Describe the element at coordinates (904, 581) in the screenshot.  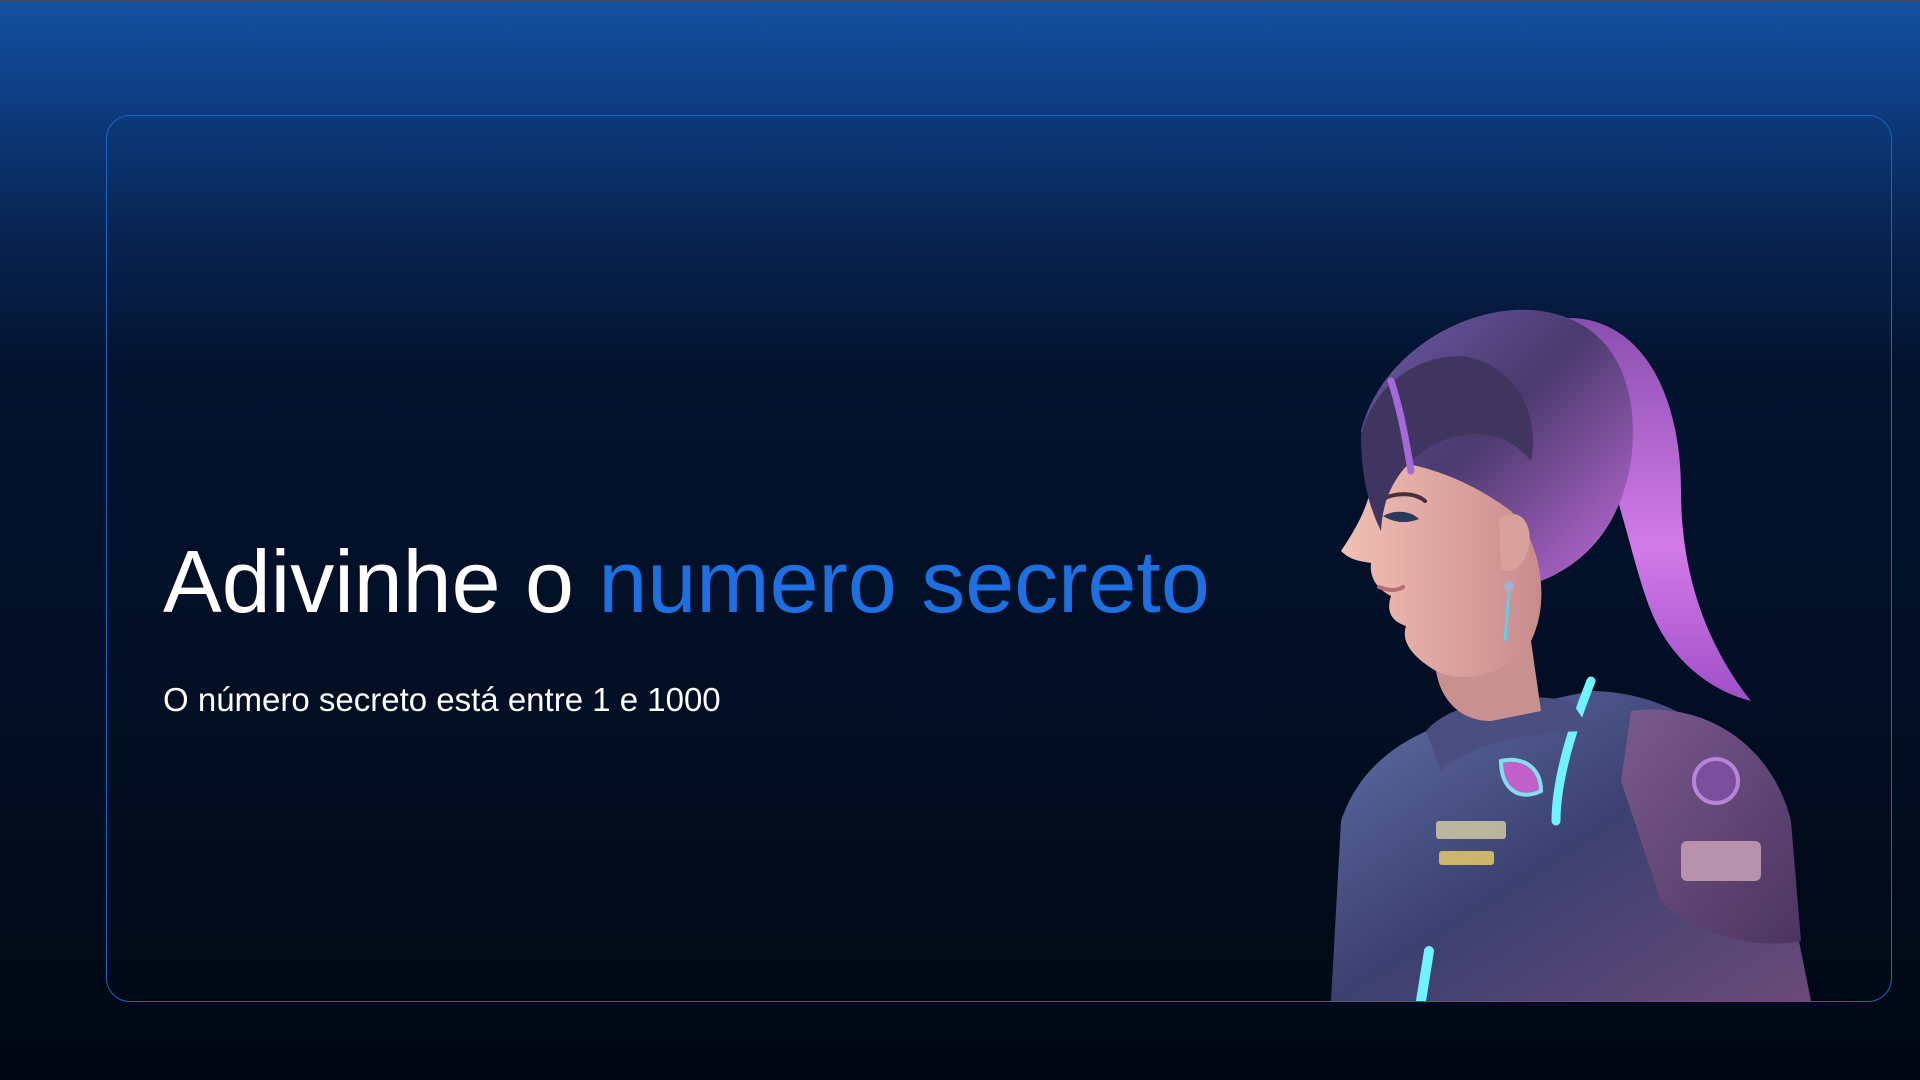
I see `title-highlight: numero secreto` at that location.